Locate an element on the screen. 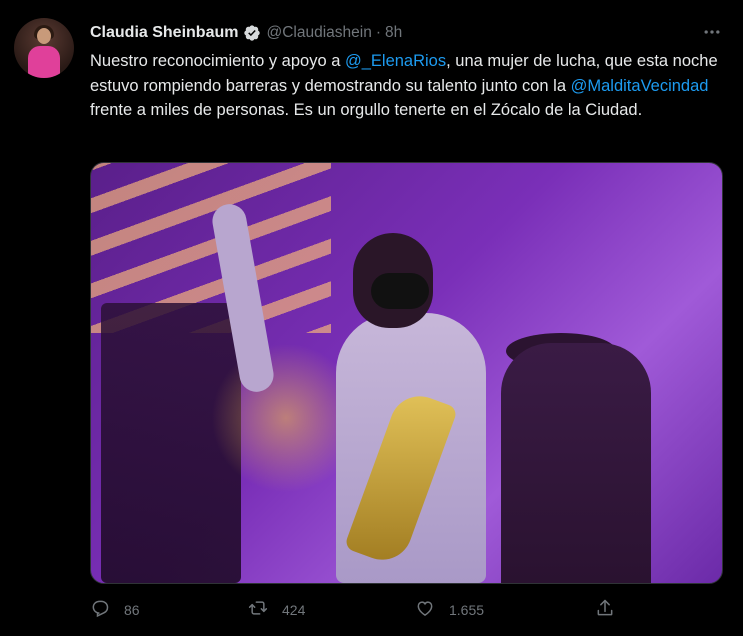  verified-badge-icon is located at coordinates (252, 33).